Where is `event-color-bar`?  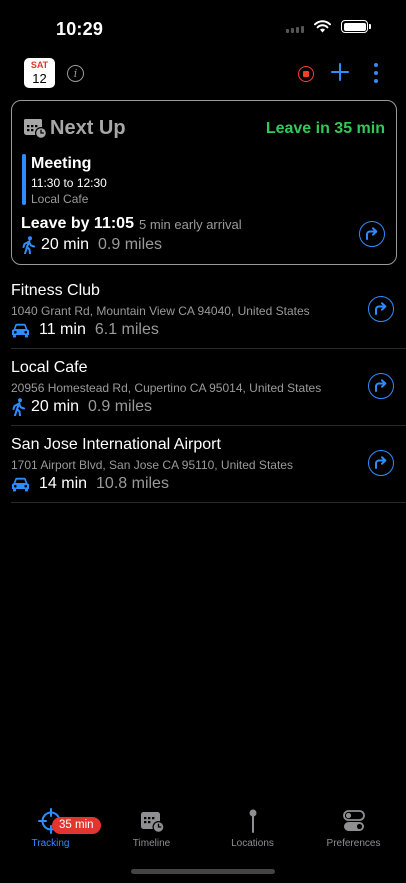
event-color-bar is located at coordinates (24, 179).